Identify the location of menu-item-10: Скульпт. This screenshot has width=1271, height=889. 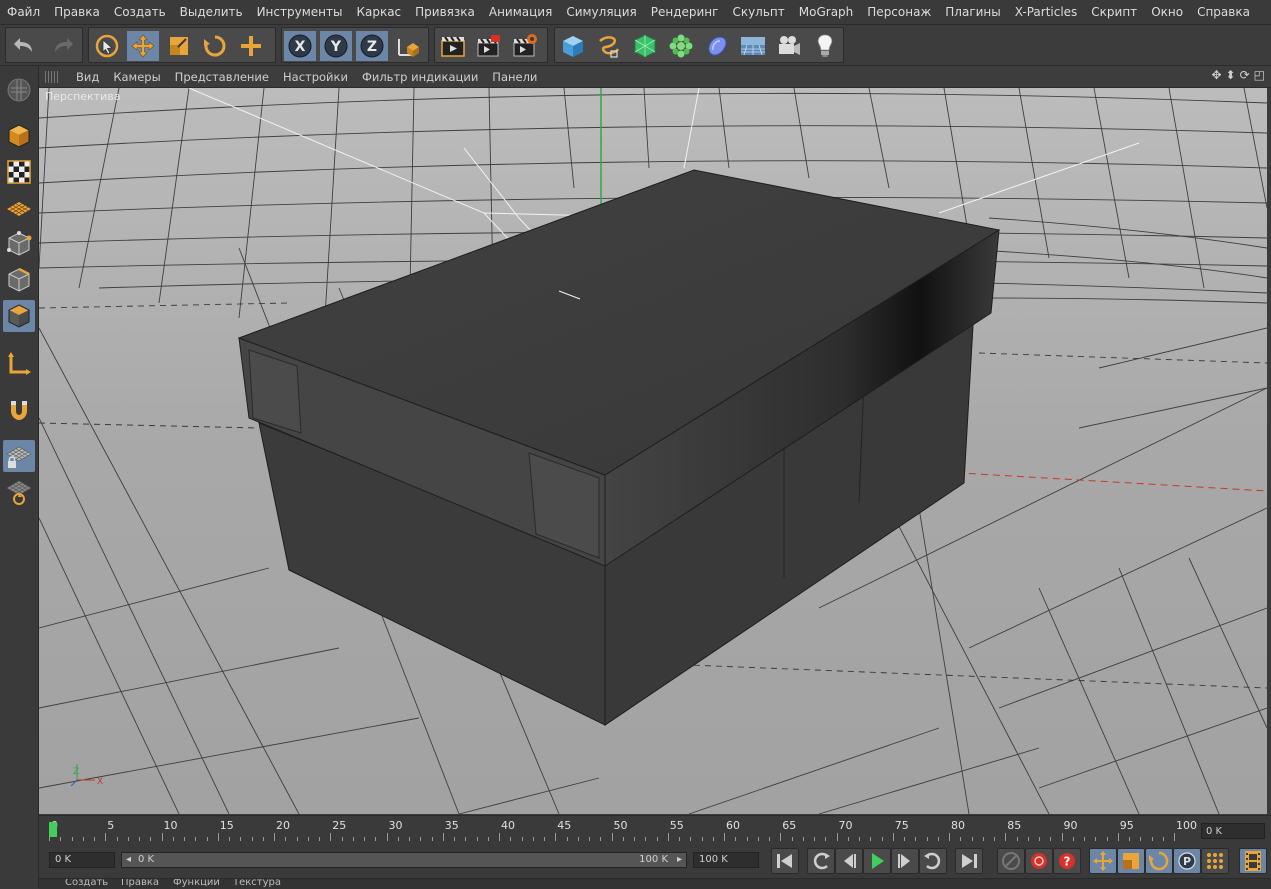
(758, 12).